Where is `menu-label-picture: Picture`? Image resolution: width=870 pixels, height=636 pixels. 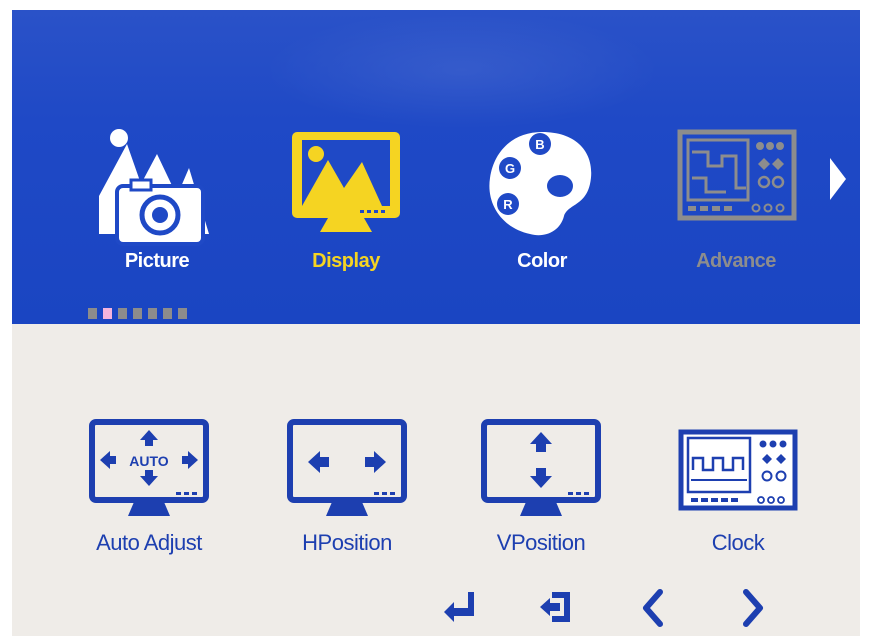
menu-label-picture: Picture is located at coordinates (157, 261).